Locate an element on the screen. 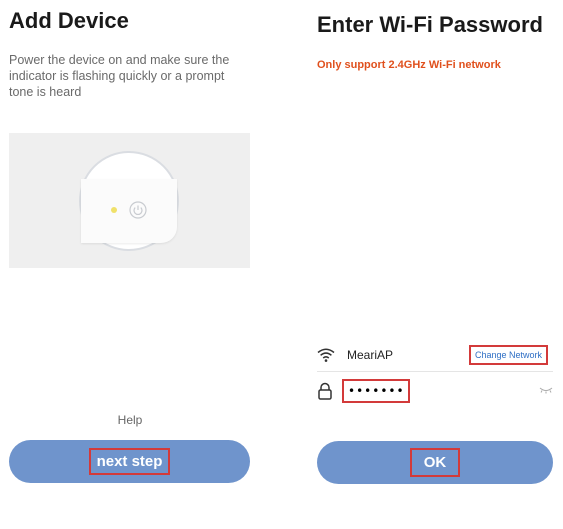 The height and width of the screenshot is (529, 563). wifi-icon is located at coordinates (326, 355).